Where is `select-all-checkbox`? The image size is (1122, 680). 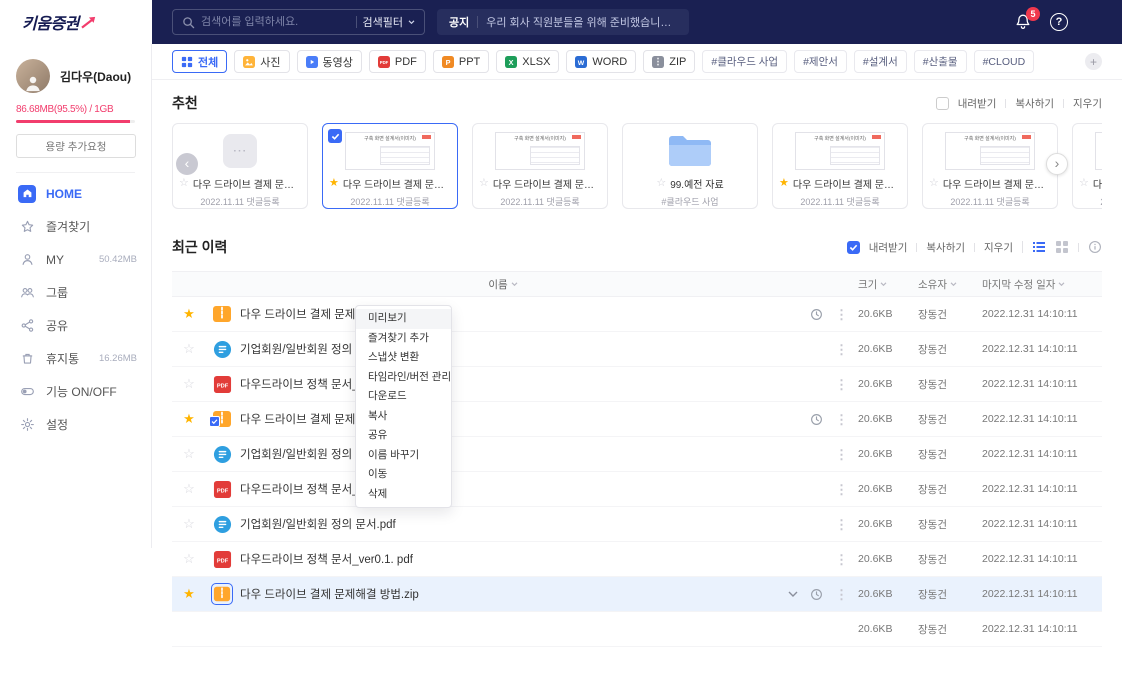 select-all-checkbox is located at coordinates (942, 103).